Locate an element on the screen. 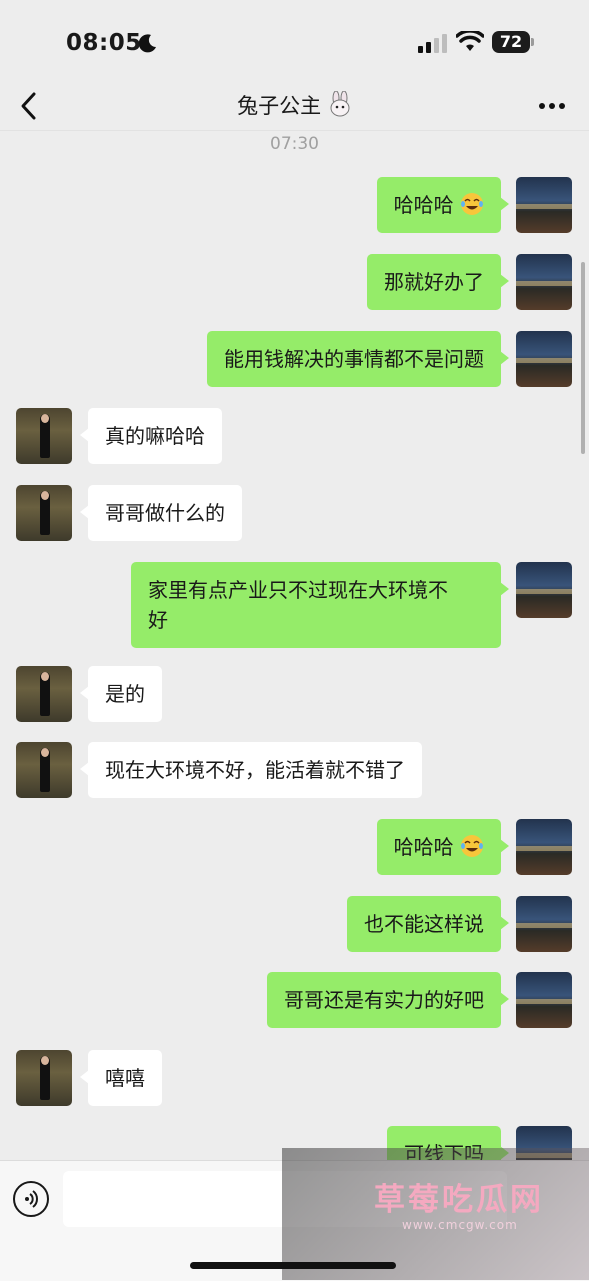 Image resolution: width=589 pixels, height=1281 pixels. battery-level: 72 is located at coordinates (511, 42).